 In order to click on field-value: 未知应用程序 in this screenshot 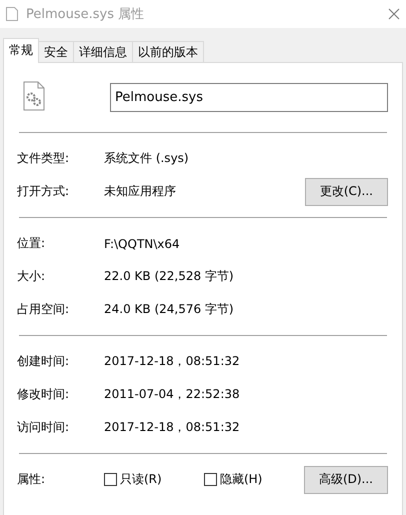, I will do `click(140, 191)`.